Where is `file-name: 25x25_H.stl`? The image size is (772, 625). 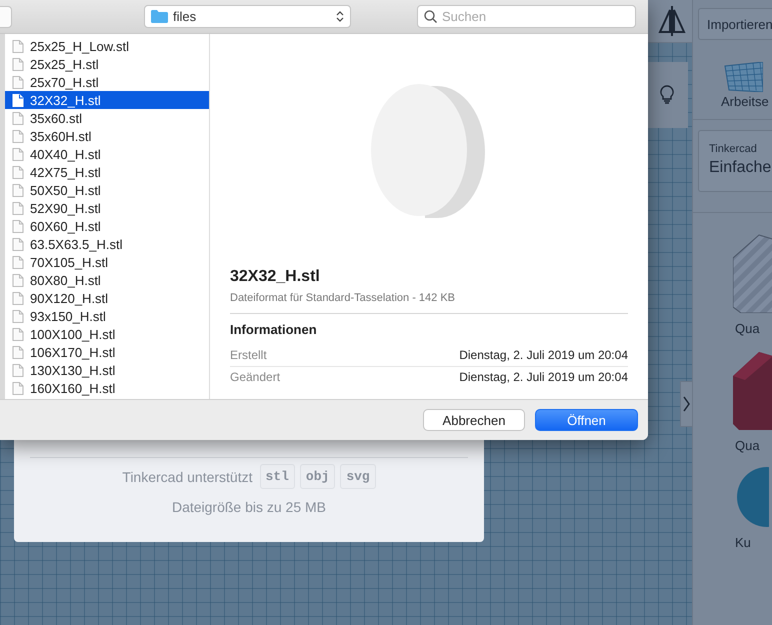 file-name: 25x25_H.stl is located at coordinates (64, 64).